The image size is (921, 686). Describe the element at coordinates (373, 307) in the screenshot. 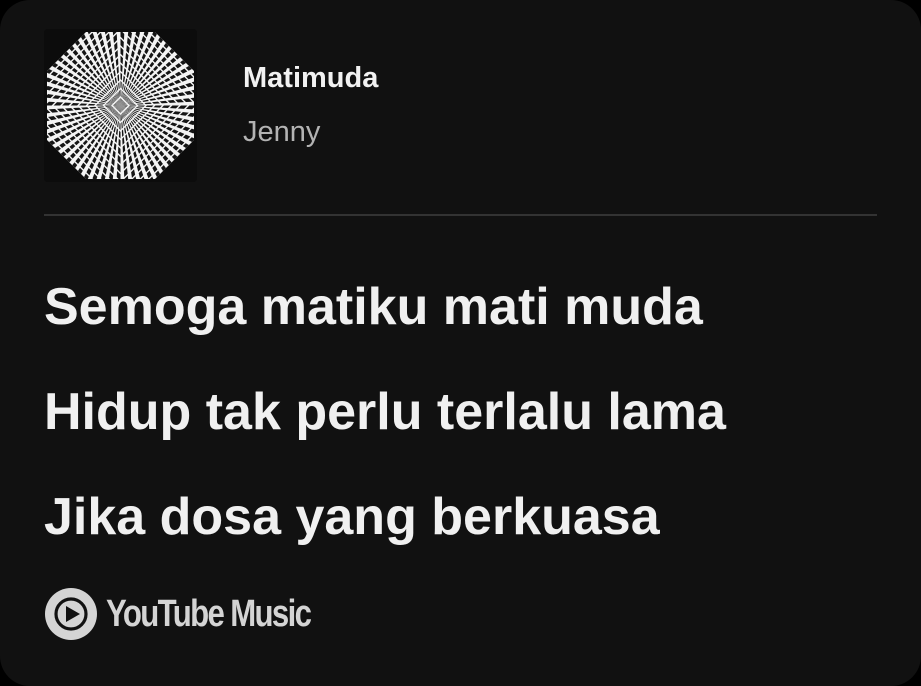

I see `lyric-line-1: Semoga matiku mati muda` at that location.